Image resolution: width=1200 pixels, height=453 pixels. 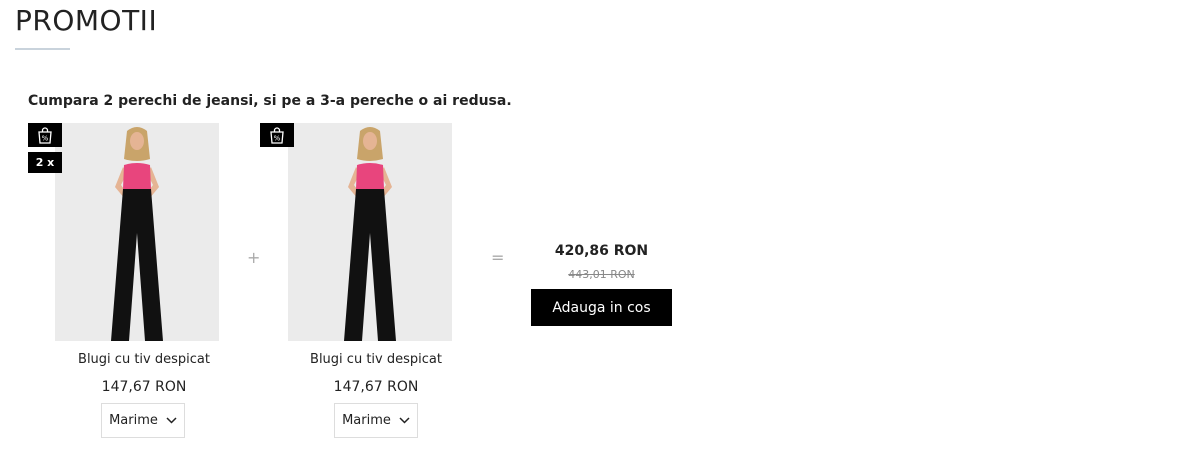 I want to click on equals-operator: =, so click(x=498, y=257).